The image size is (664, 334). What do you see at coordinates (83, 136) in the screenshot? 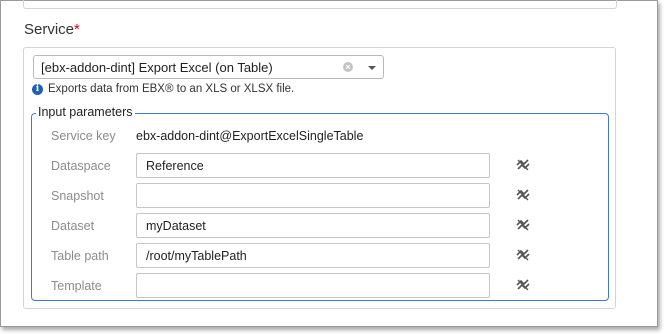
I see `service-key-label: Service key` at bounding box center [83, 136].